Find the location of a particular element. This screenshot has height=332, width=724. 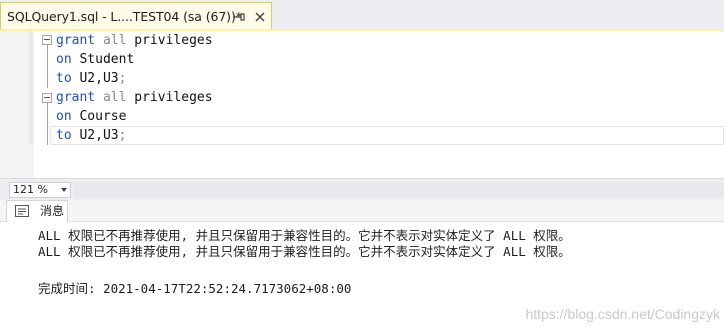

query-document-tab: SQLQuery1.sql - L....TEST04 (sa (67))* is located at coordinates (136, 16).